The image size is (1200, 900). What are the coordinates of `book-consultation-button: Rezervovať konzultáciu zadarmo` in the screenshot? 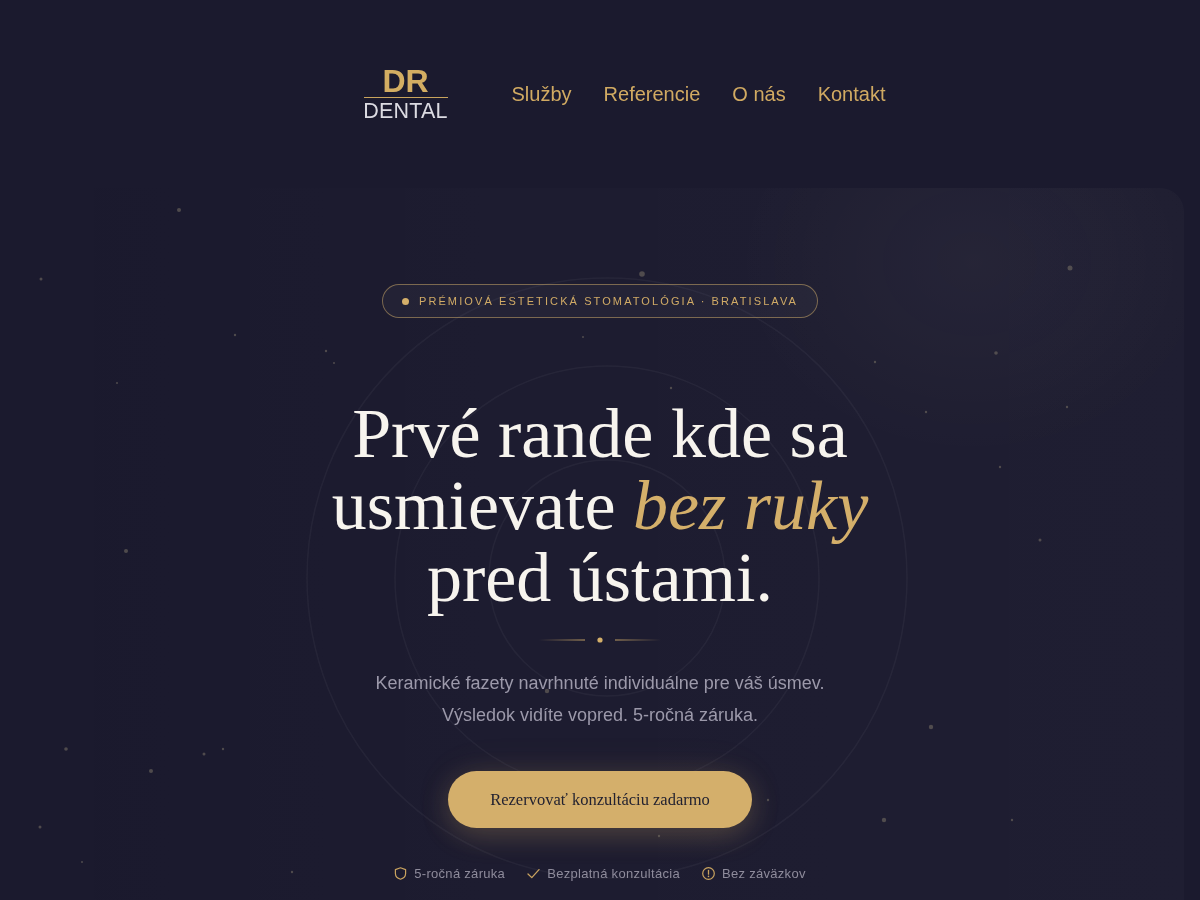 It's located at (600, 799).